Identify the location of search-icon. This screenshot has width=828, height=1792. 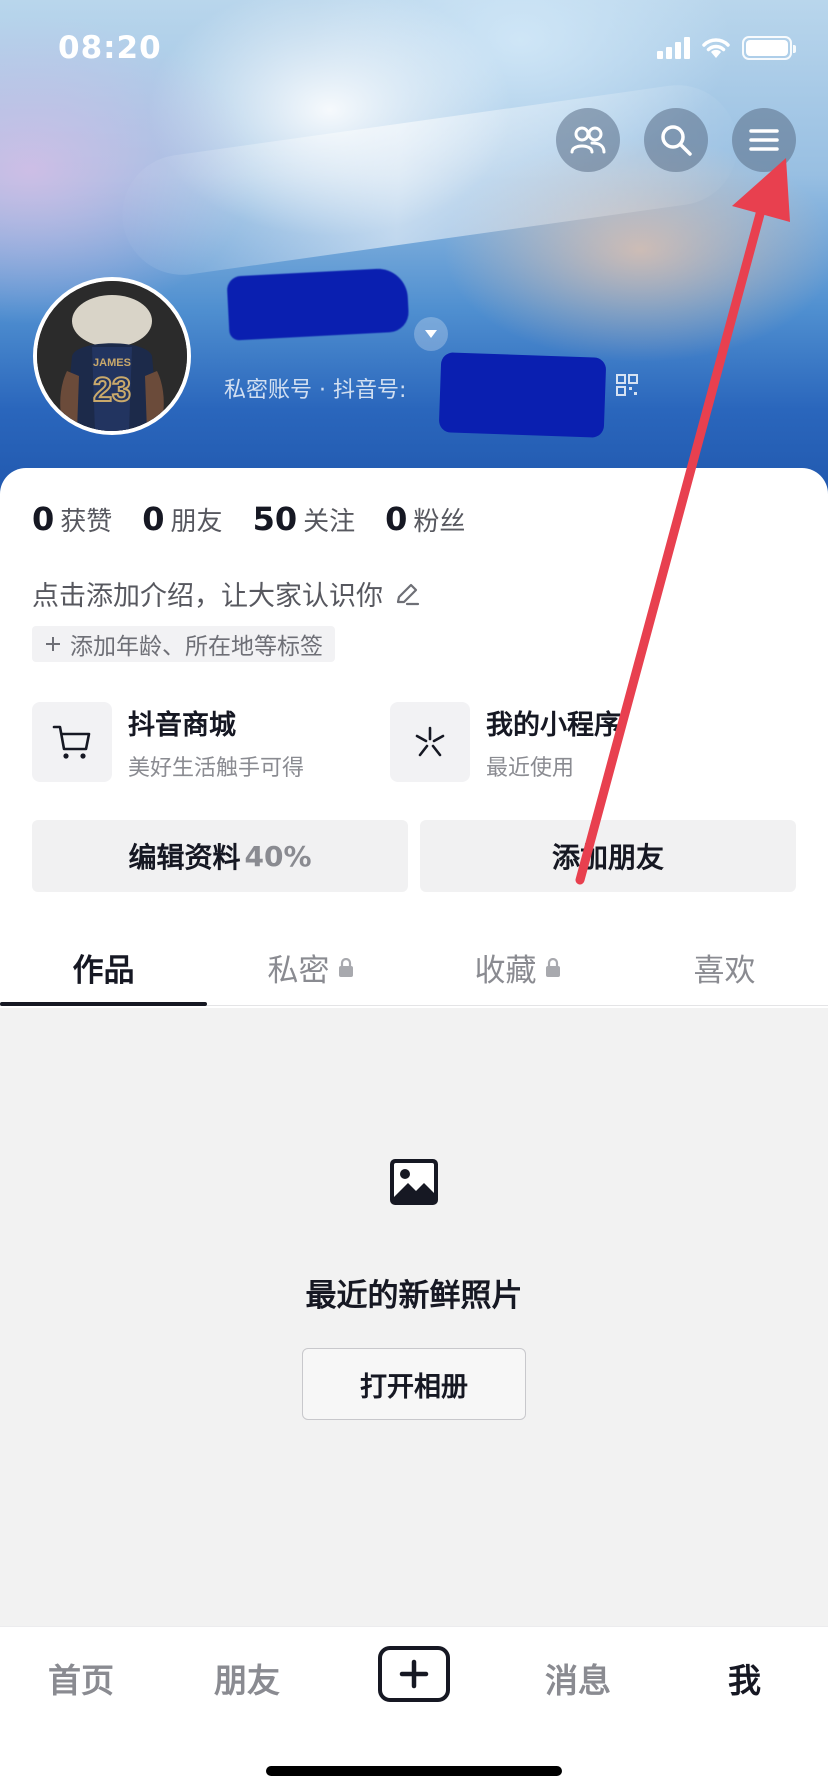
(676, 140).